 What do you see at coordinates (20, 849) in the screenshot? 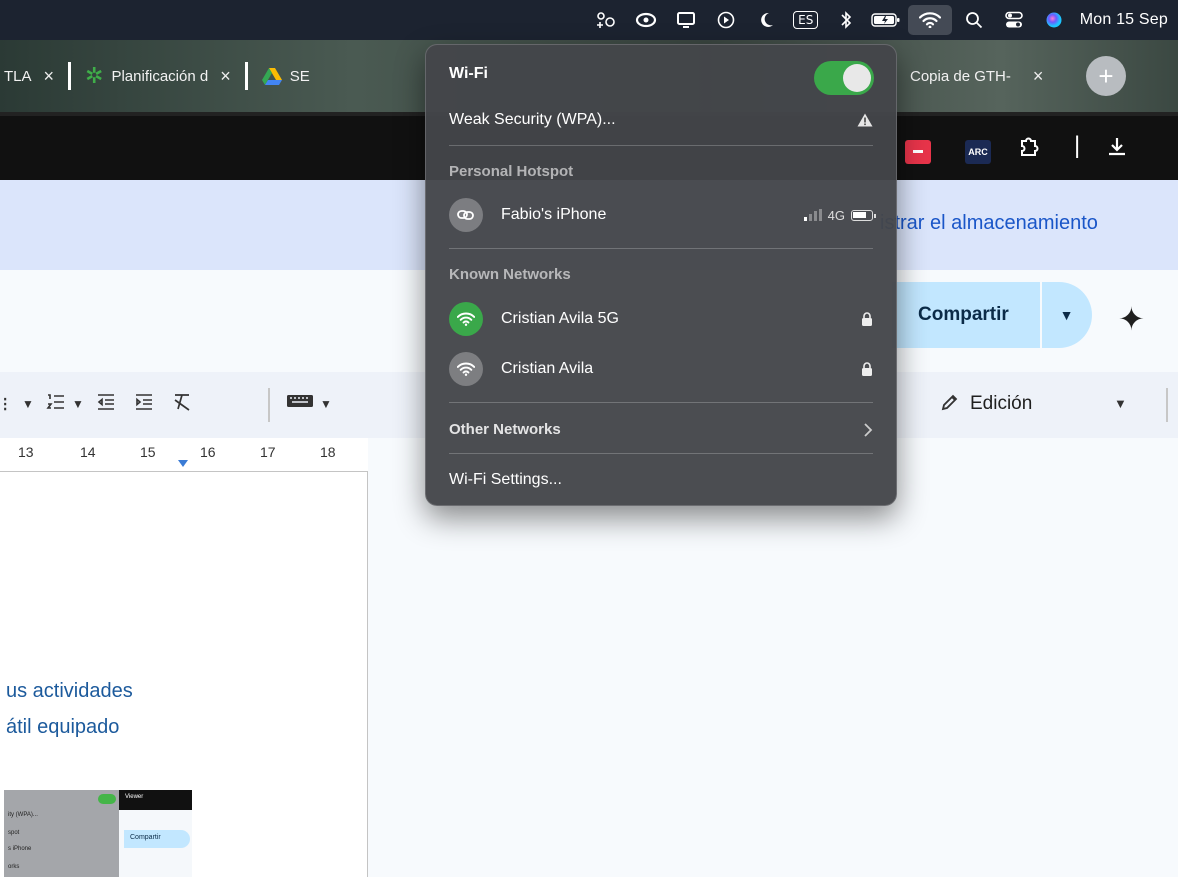
I see `thumb-text: s iPhone` at bounding box center [20, 849].